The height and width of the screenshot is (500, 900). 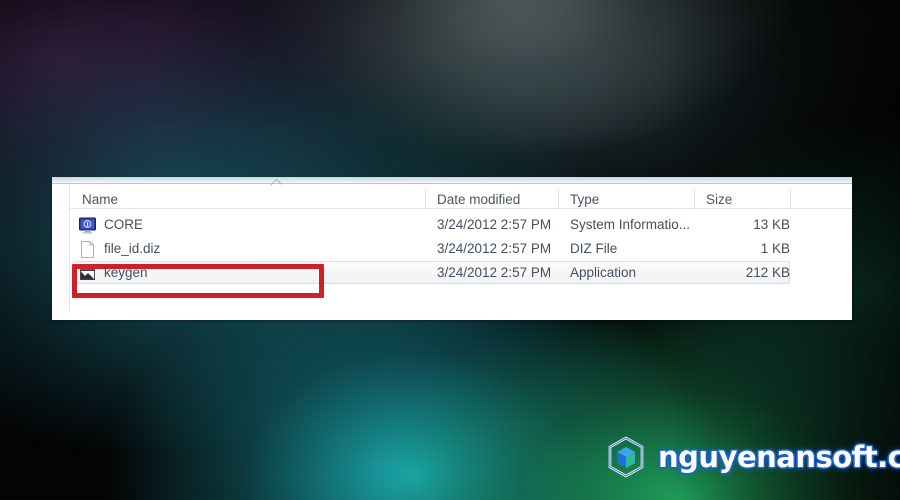 I want to click on column-divider-size, so click(x=694, y=199).